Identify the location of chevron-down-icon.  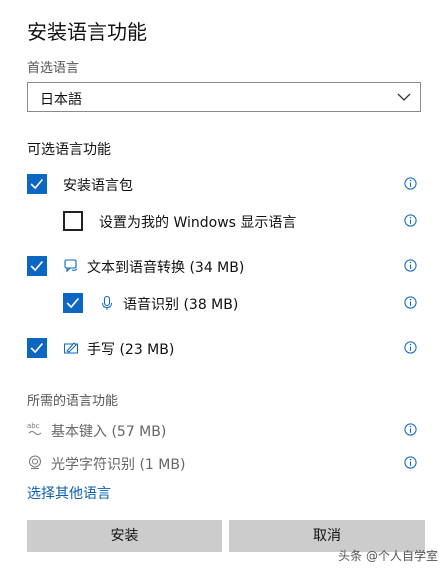
(404, 97).